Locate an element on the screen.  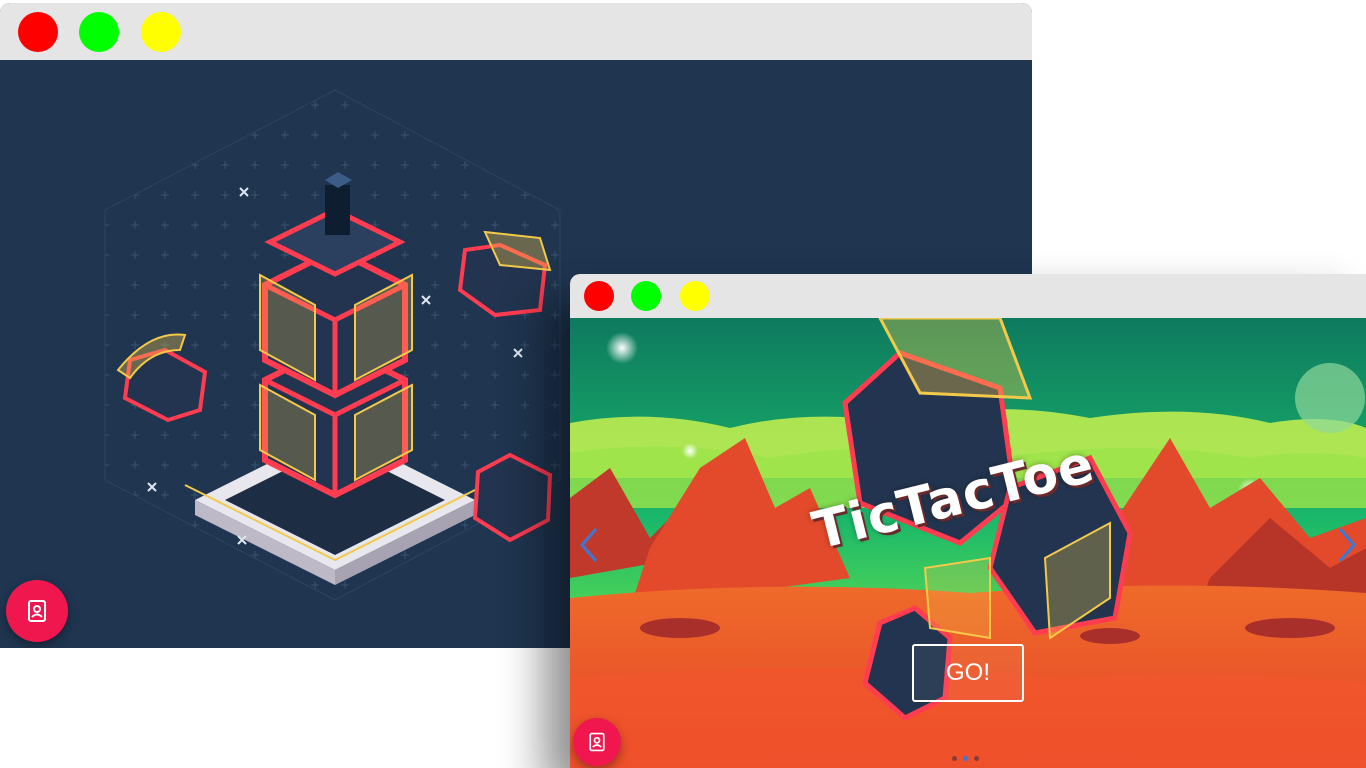
chevron-right-icon is located at coordinates (1347, 545).